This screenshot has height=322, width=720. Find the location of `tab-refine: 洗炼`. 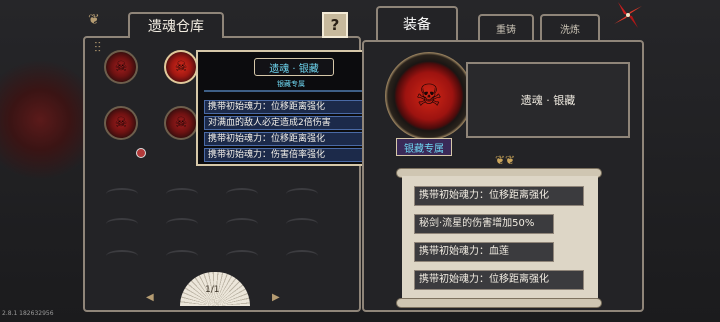

tab-refine: 洗炼 is located at coordinates (570, 27).